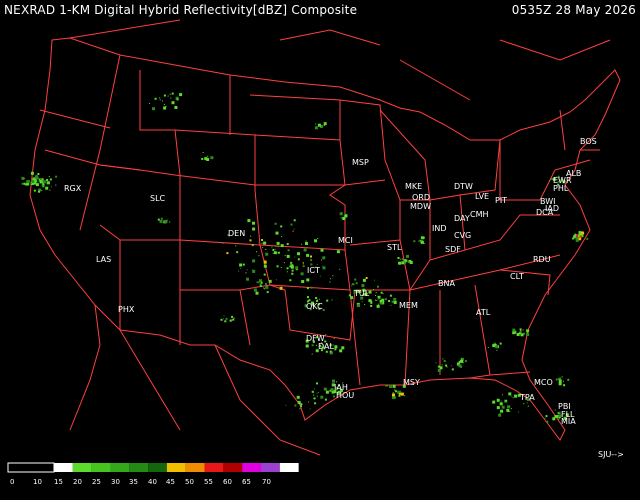 This screenshot has width=640, height=500. What do you see at coordinates (314, 306) in the screenshot?
I see `city-label-okc: OKC` at bounding box center [314, 306].